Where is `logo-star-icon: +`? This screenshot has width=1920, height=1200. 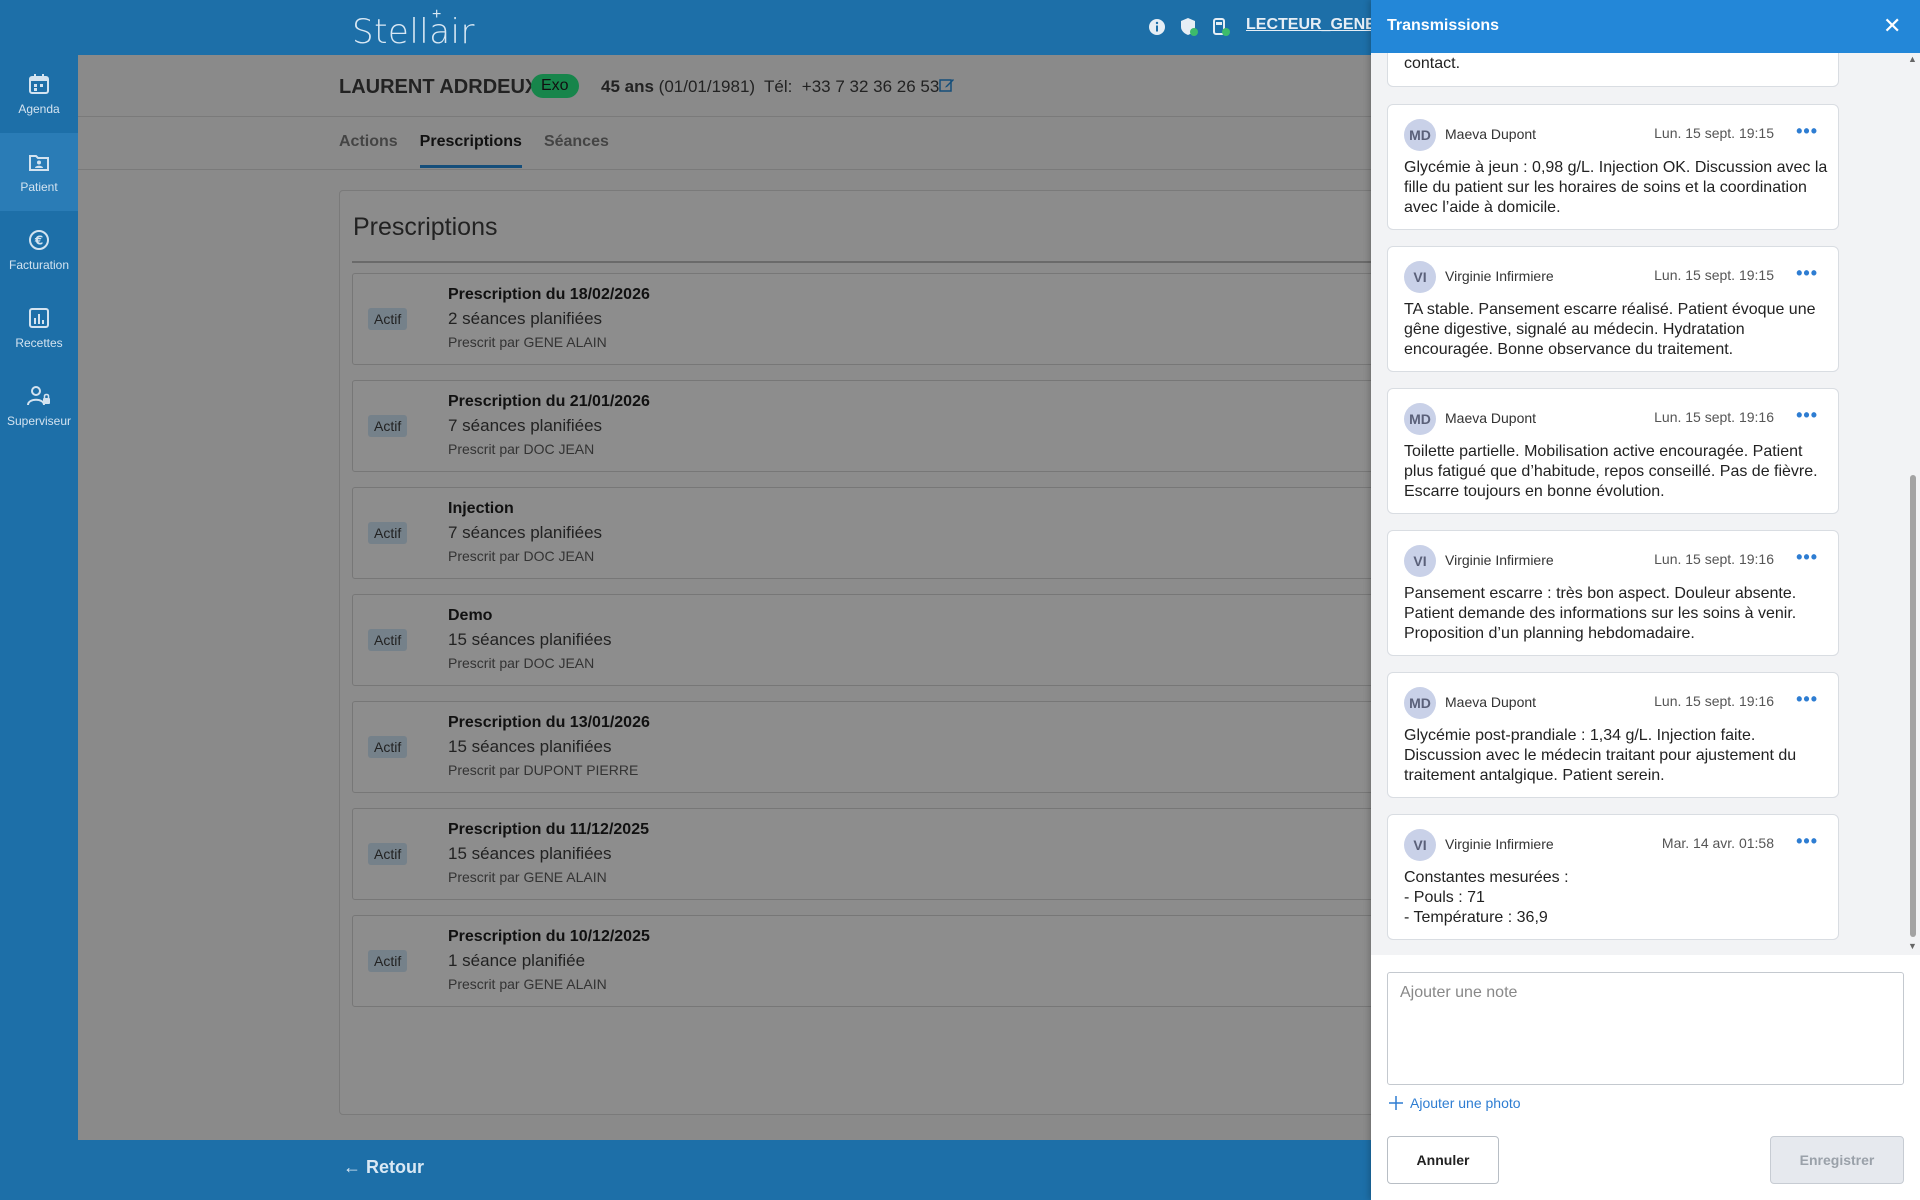
logo-star-icon: + is located at coordinates (437, 14).